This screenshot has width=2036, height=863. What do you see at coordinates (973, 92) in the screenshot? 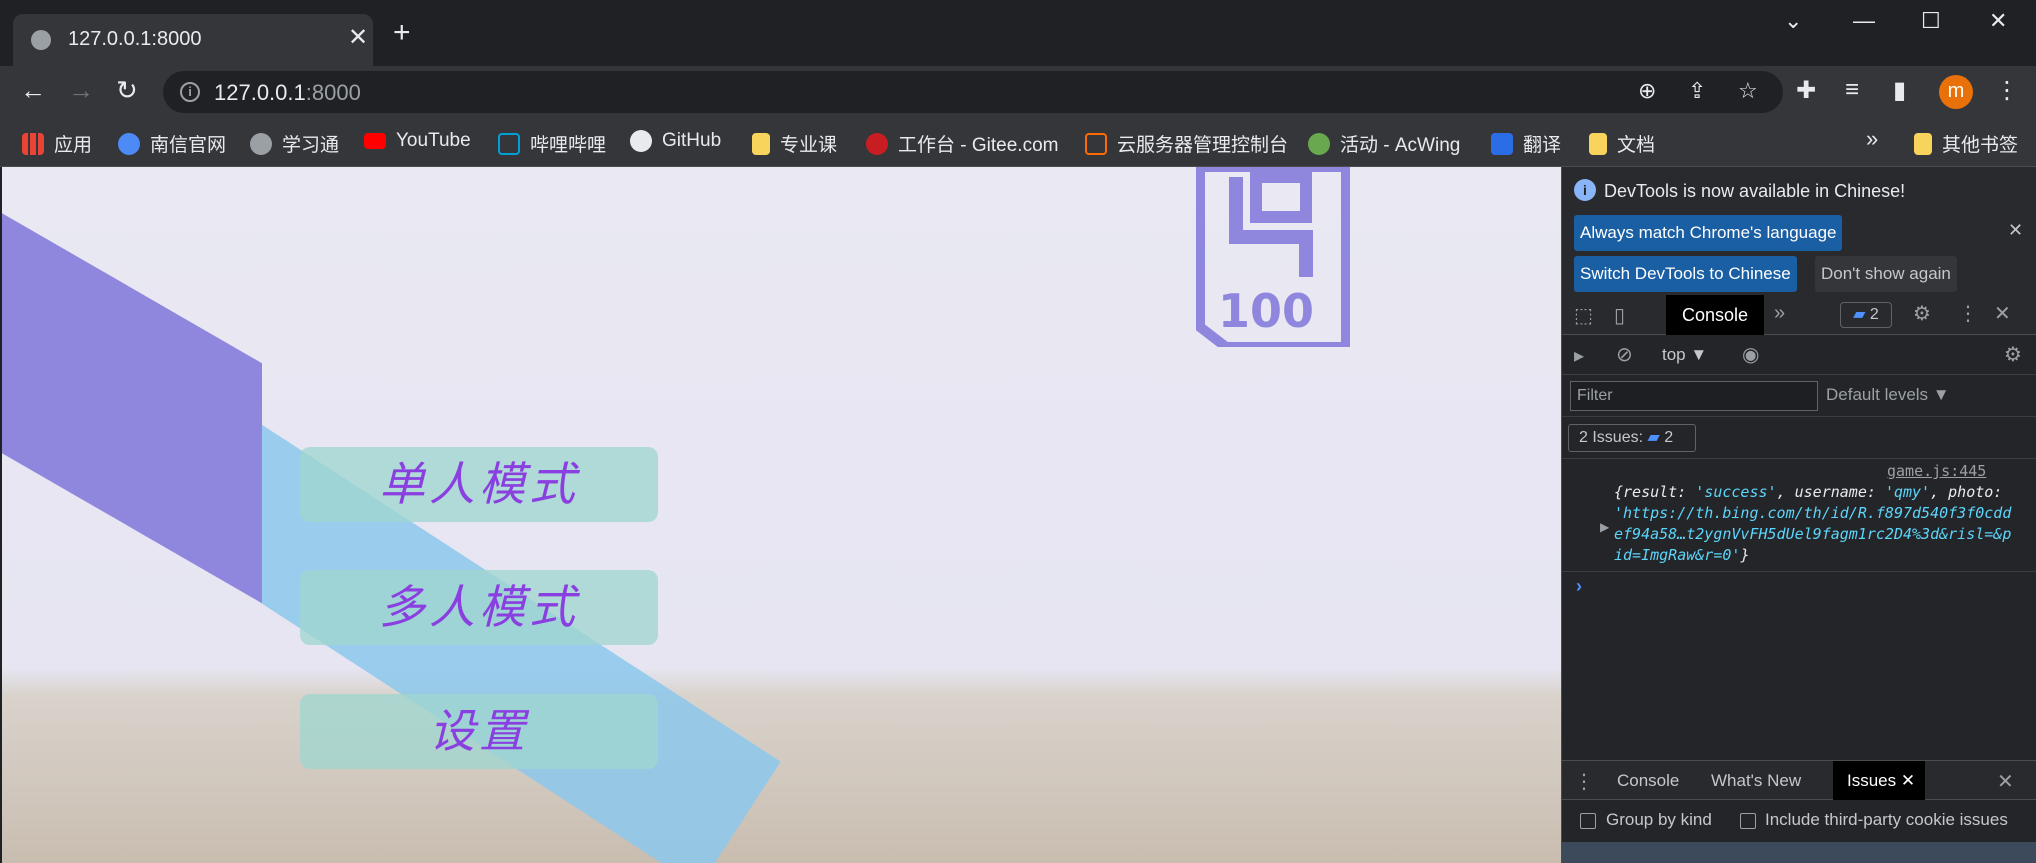
I see `address-bar: i 127.0.0.1:8000 ⊕ ⇪ ☆` at bounding box center [973, 92].